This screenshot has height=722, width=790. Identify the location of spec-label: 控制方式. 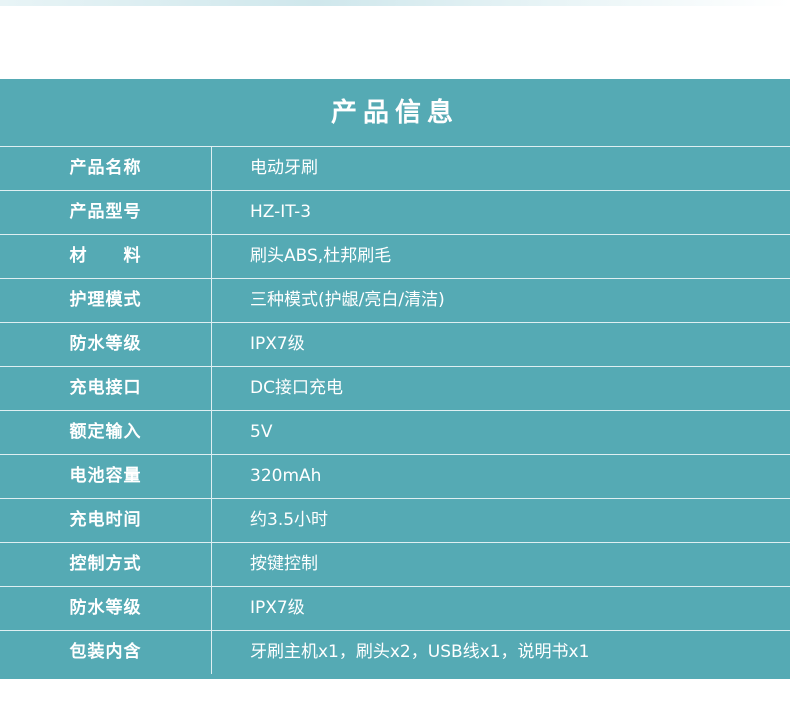
(106, 564).